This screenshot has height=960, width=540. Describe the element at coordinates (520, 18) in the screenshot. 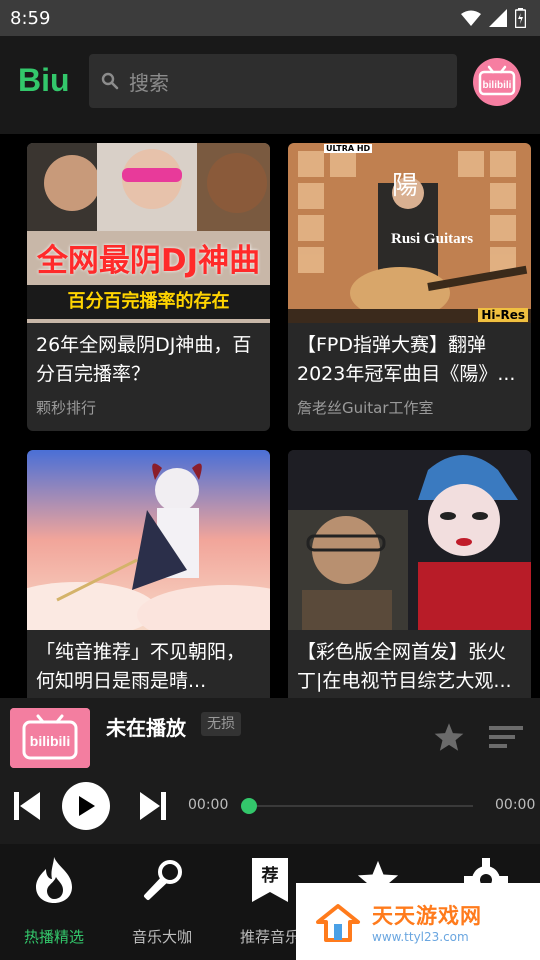

I see `battery-icon` at that location.